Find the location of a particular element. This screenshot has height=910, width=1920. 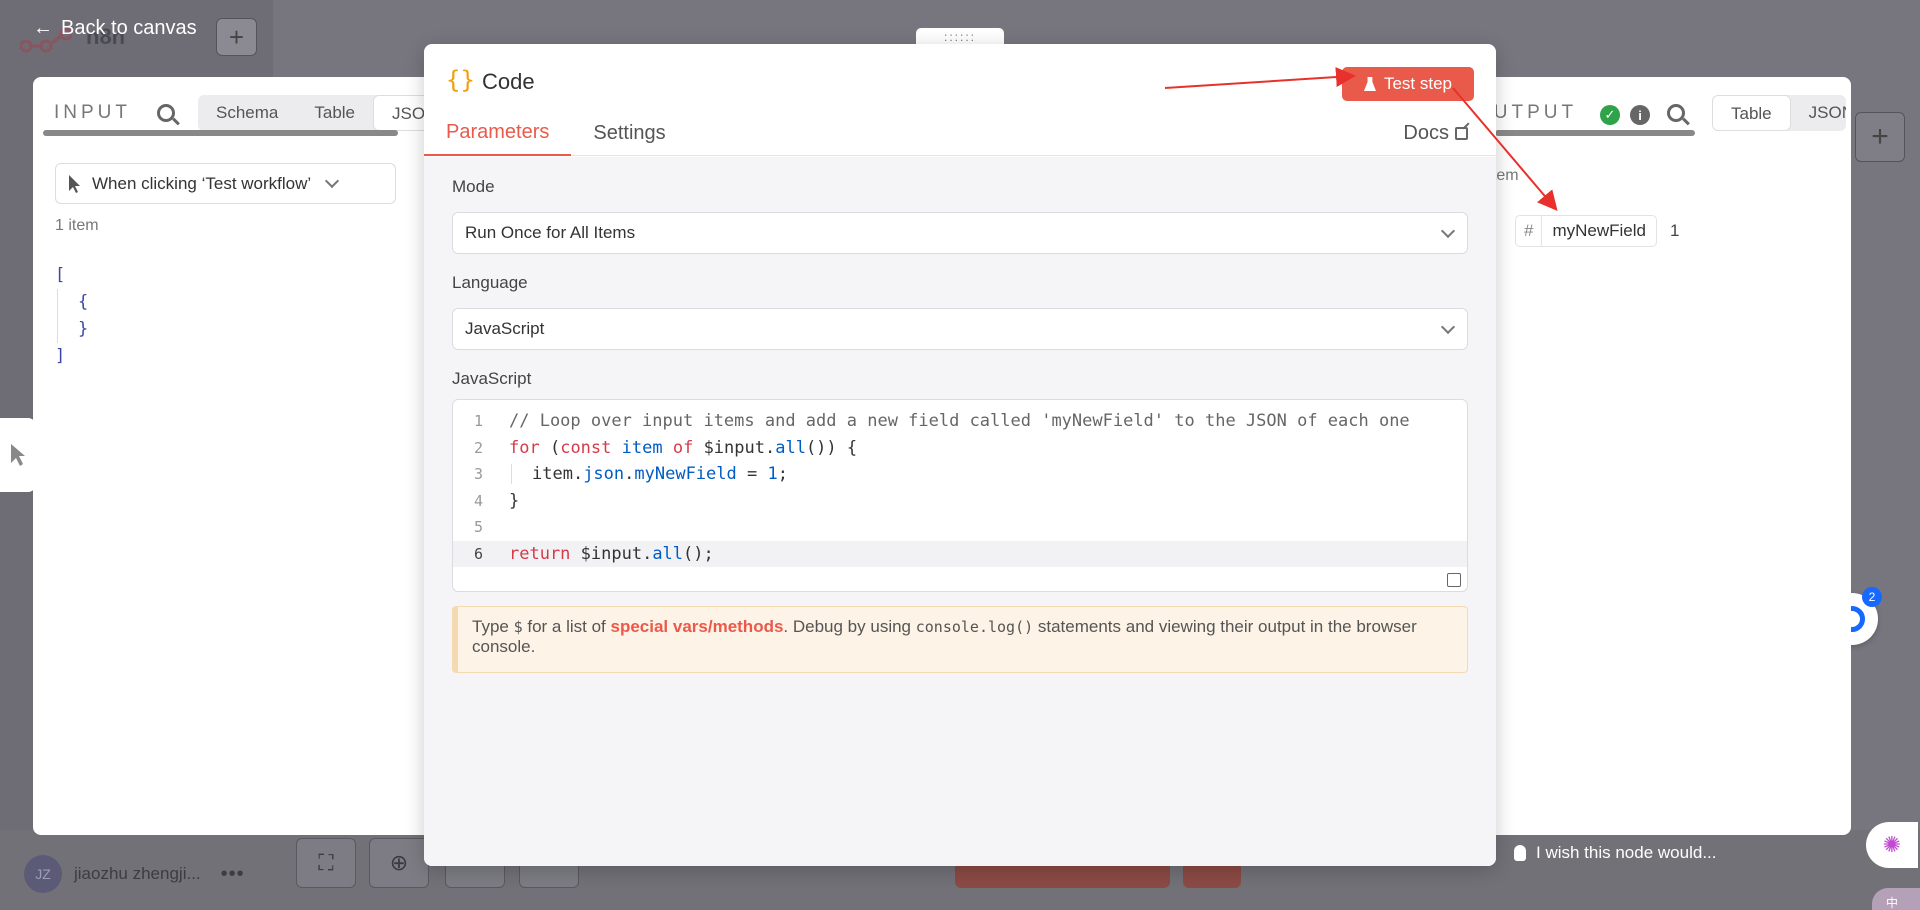

json-object: { } is located at coordinates (72, 316).